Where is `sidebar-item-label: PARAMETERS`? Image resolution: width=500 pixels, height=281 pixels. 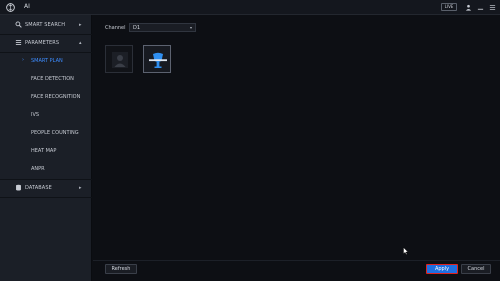 sidebar-item-label: PARAMETERS is located at coordinates (42, 43).